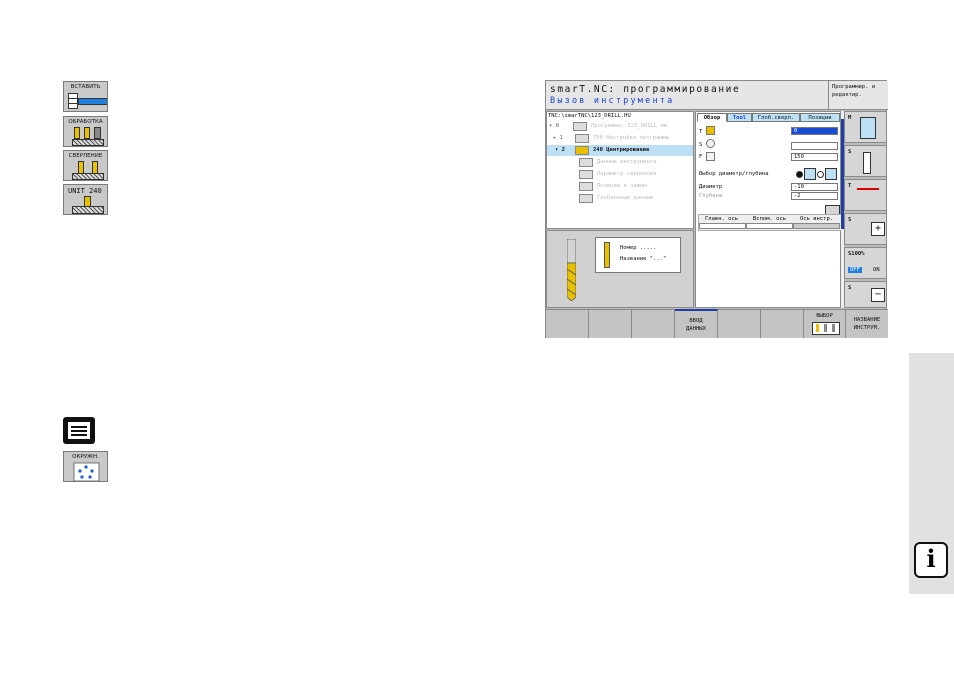 This screenshot has width=954, height=673. Describe the element at coordinates (643, 259) in the screenshot. I see `info-name: Название "..."` at that location.